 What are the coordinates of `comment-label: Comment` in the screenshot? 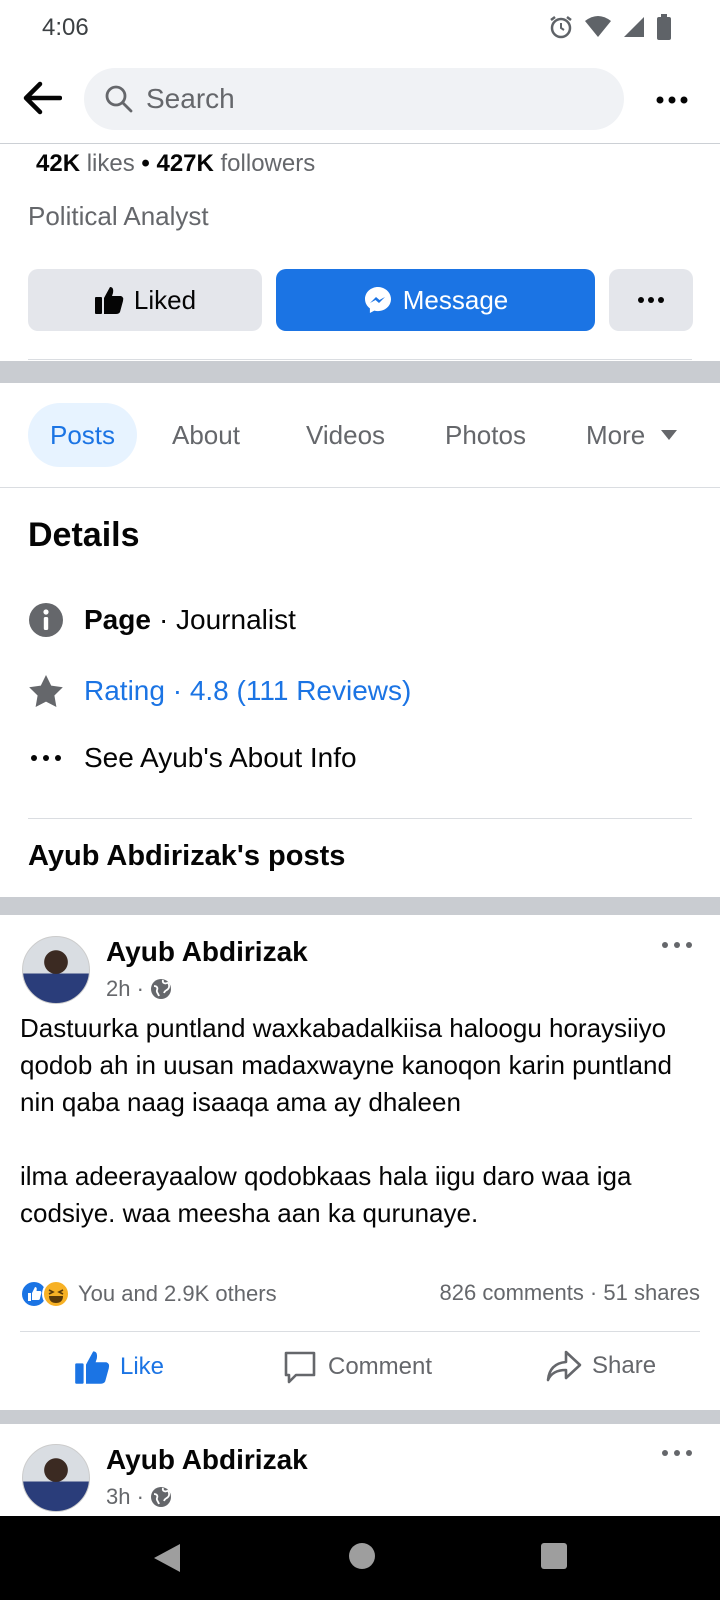 It's located at (380, 1366).